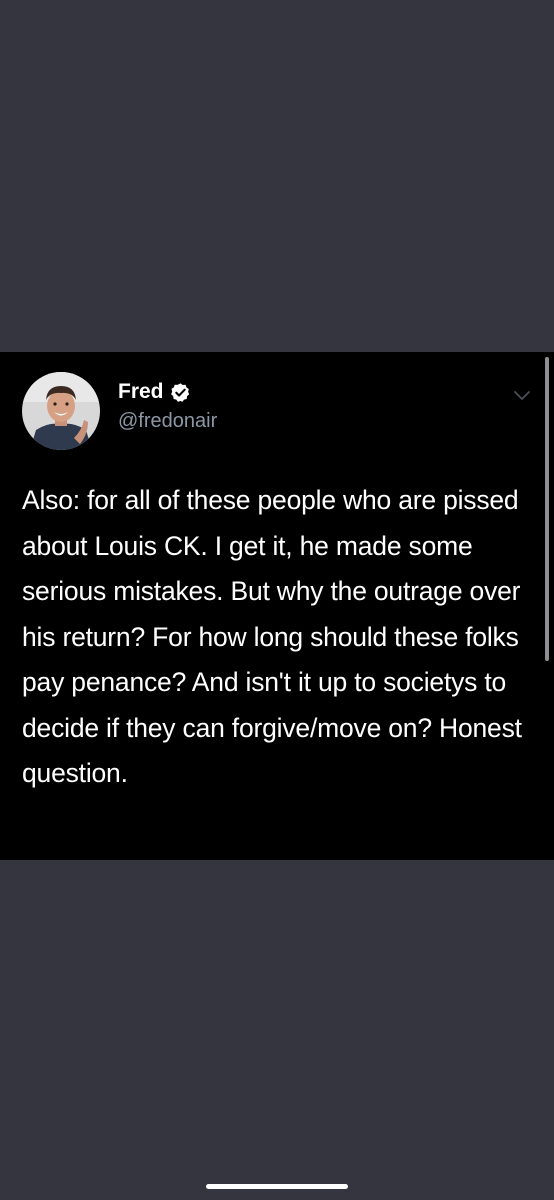 Image resolution: width=554 pixels, height=1200 pixels. Describe the element at coordinates (547, 509) in the screenshot. I see `scrollbar-thumb` at that location.